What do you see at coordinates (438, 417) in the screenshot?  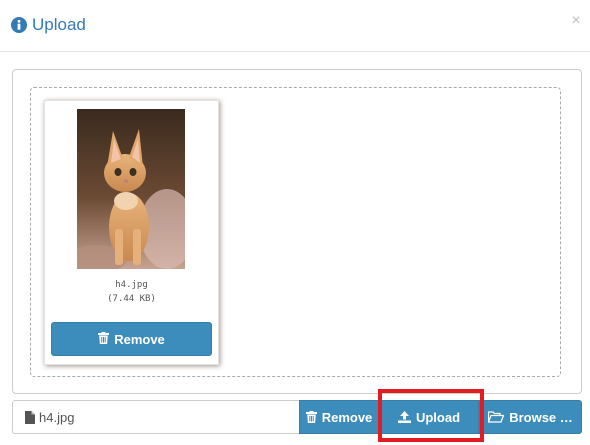 I see `upload-button-label: Upload` at bounding box center [438, 417].